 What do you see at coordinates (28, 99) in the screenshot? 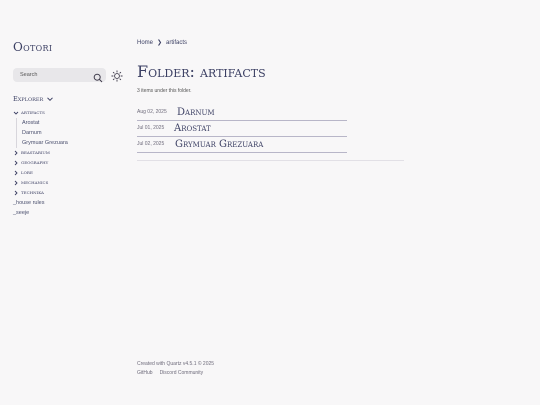
I see `explorer-title: Explorer` at bounding box center [28, 99].